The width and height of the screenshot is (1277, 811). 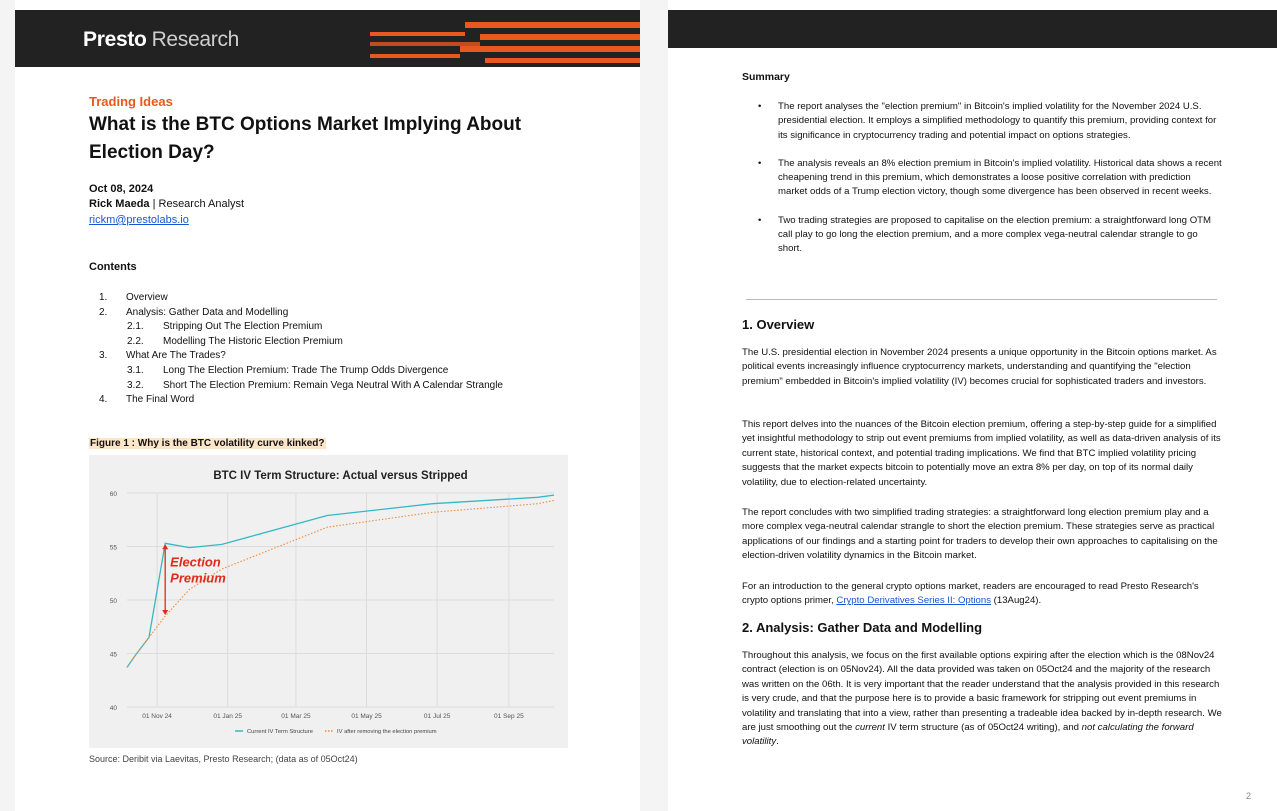 I want to click on logo-sub: Research, so click(x=195, y=39).